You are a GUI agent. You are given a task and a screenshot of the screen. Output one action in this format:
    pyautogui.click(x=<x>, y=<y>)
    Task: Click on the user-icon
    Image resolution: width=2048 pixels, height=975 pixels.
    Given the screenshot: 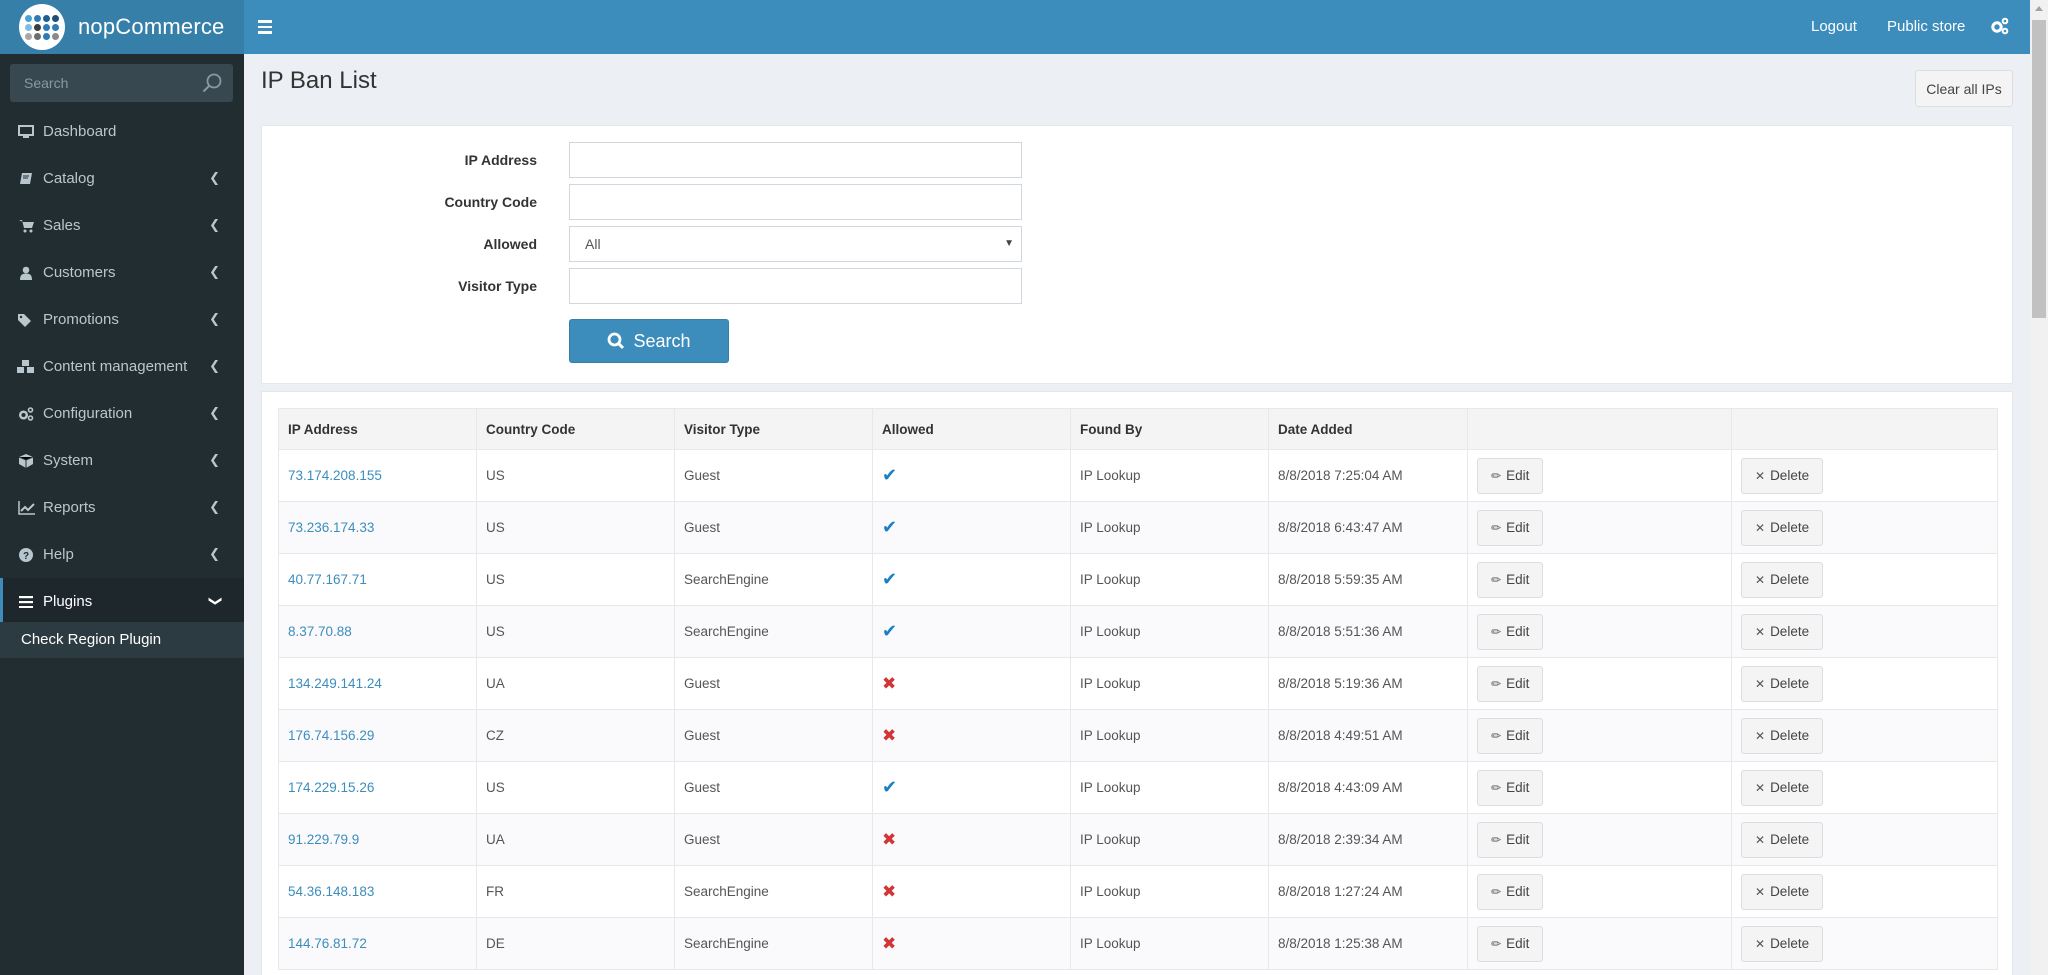 What is the action you would take?
    pyautogui.click(x=26, y=273)
    